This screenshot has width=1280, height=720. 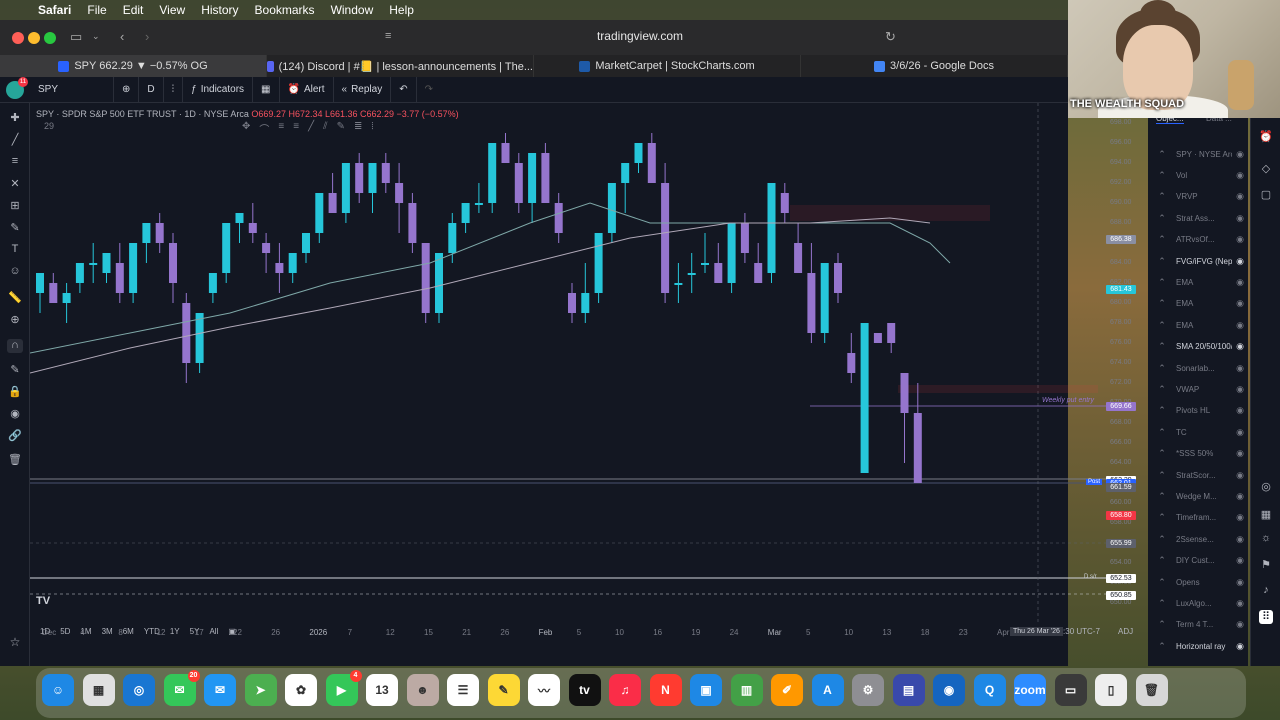 I want to click on adj-toggle: ADJ, so click(x=1125, y=631).